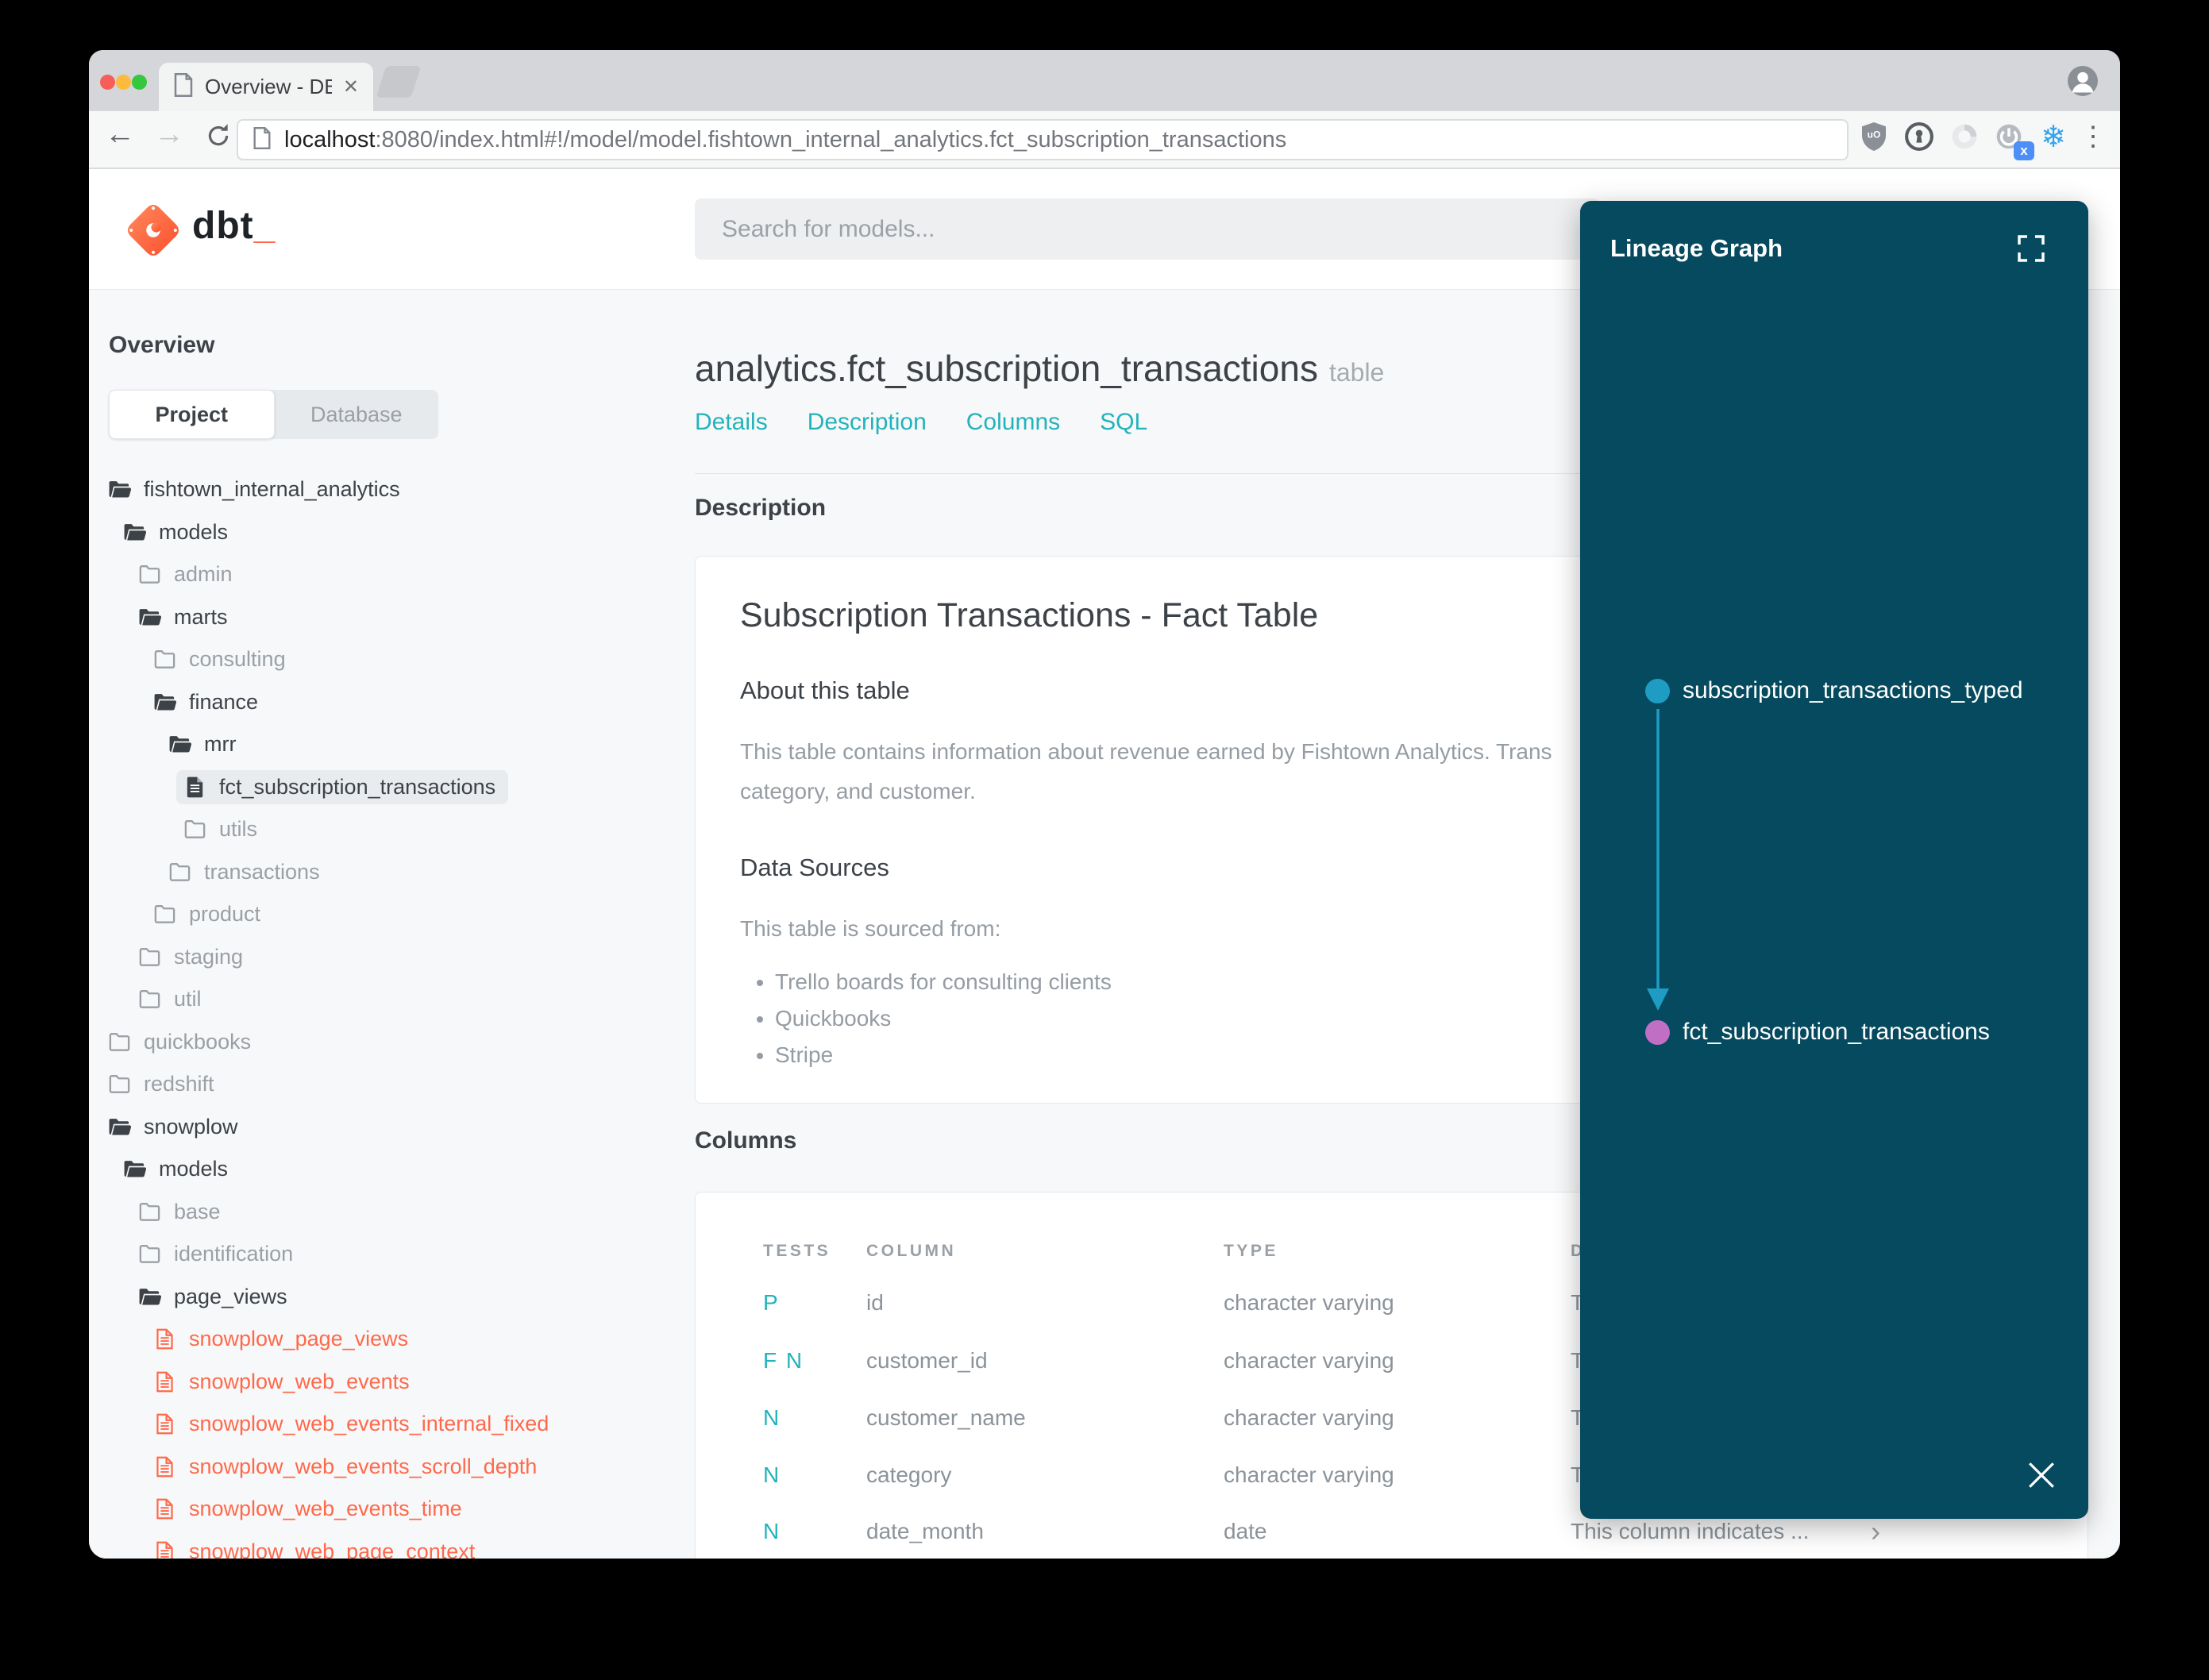 The image size is (2209, 1680). What do you see at coordinates (1147, 229) in the screenshot?
I see `search-input` at bounding box center [1147, 229].